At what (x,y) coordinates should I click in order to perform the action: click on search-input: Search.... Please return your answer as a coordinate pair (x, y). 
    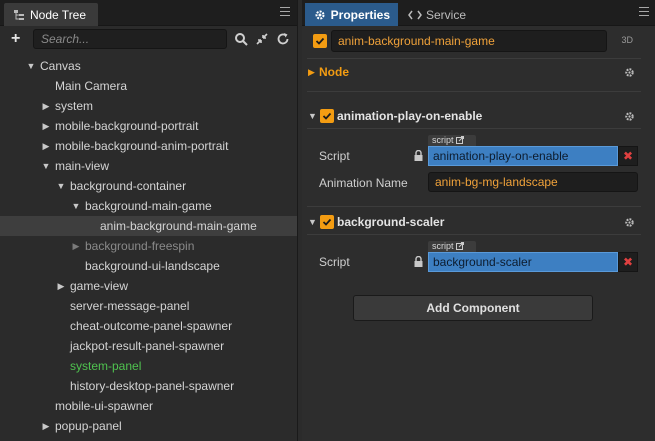
    Looking at the image, I should click on (130, 39).